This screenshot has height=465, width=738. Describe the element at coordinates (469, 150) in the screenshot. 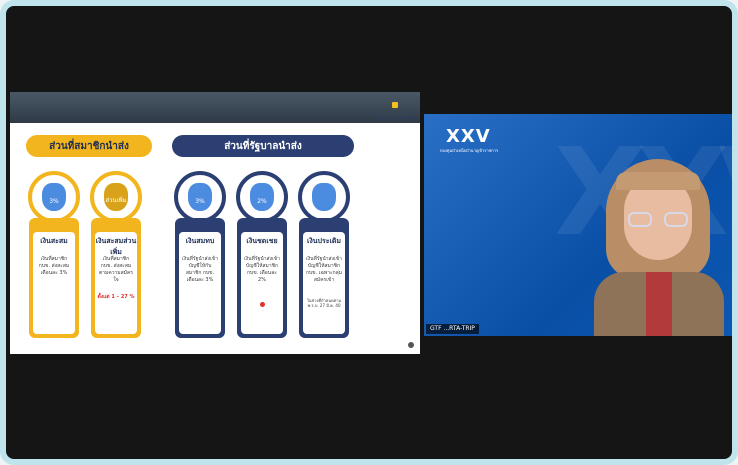

I see `brand-subtitle: กองทุนบำเหน็จบำนาญข้าราชการ` at that location.